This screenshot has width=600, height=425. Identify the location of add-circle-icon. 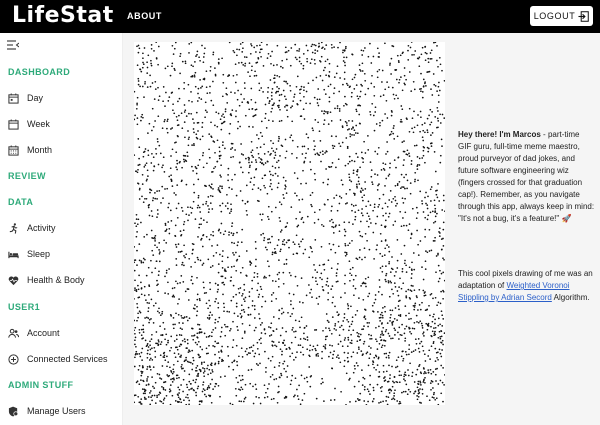
(13, 359).